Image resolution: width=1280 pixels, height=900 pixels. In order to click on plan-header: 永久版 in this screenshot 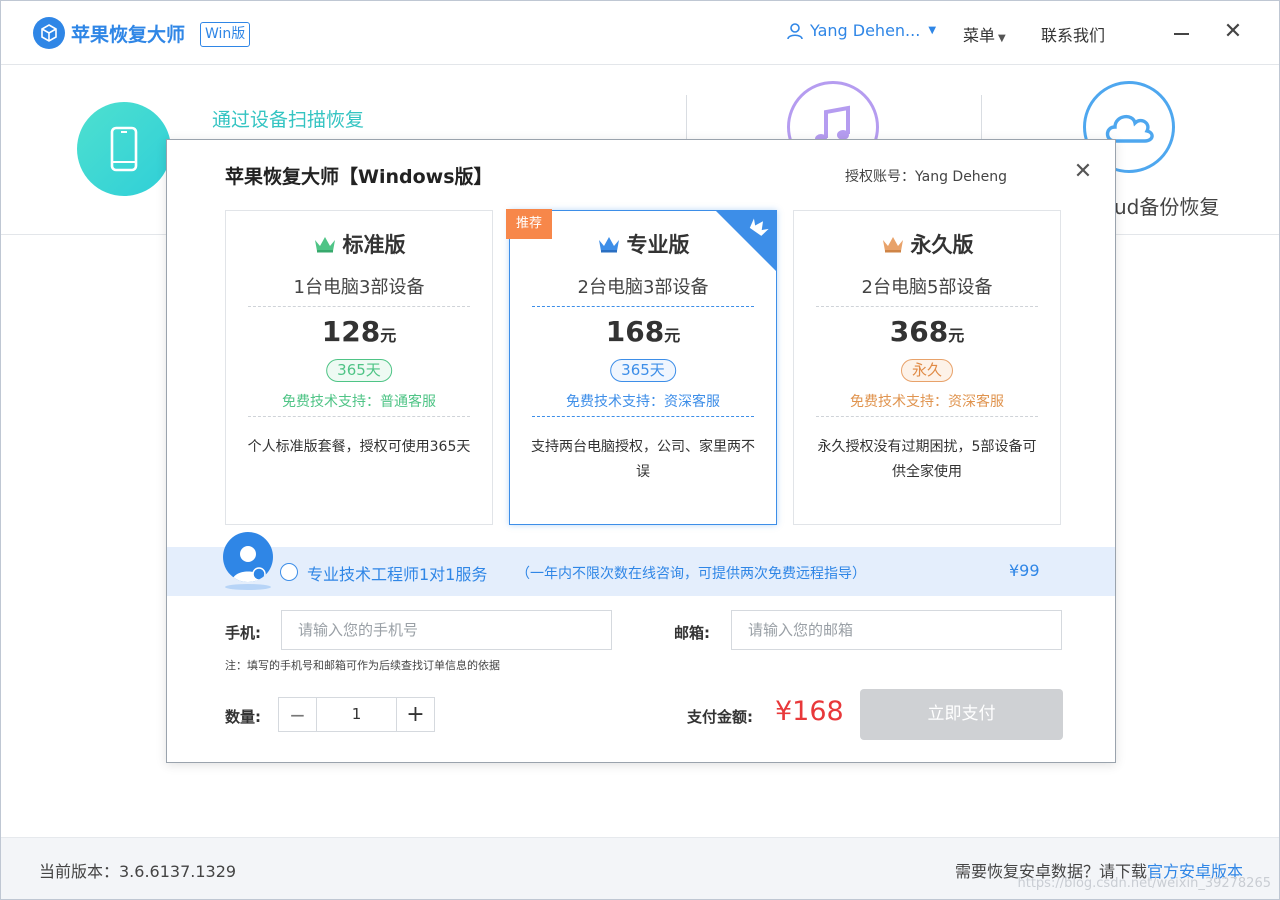, I will do `click(927, 244)`.